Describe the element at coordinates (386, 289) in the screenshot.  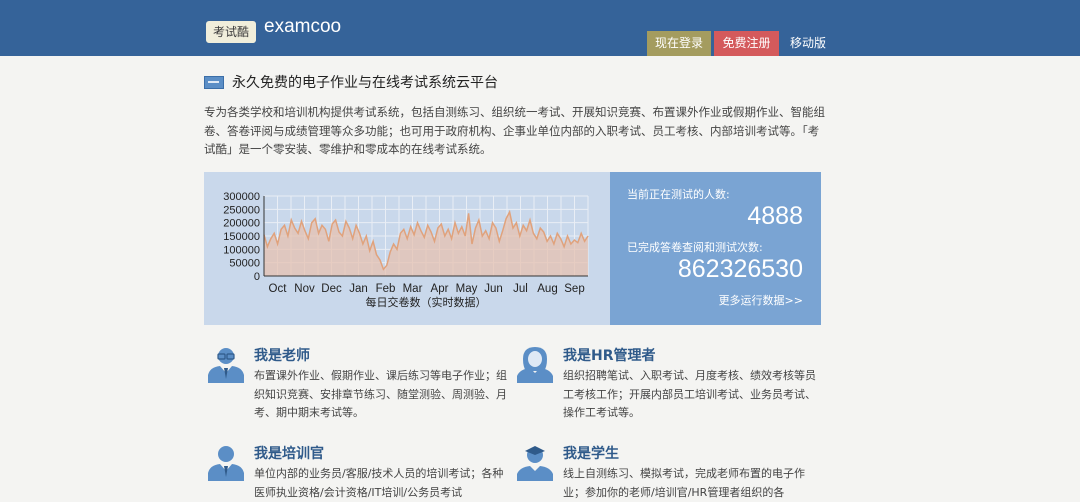
I see `x-tick-label: Feb` at that location.